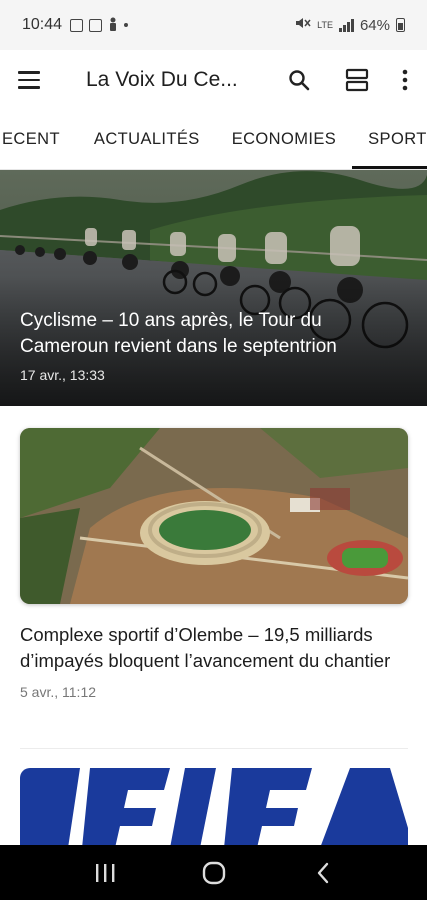 The height and width of the screenshot is (900, 427). What do you see at coordinates (374, 25) in the screenshot?
I see `battery-level: 64%` at bounding box center [374, 25].